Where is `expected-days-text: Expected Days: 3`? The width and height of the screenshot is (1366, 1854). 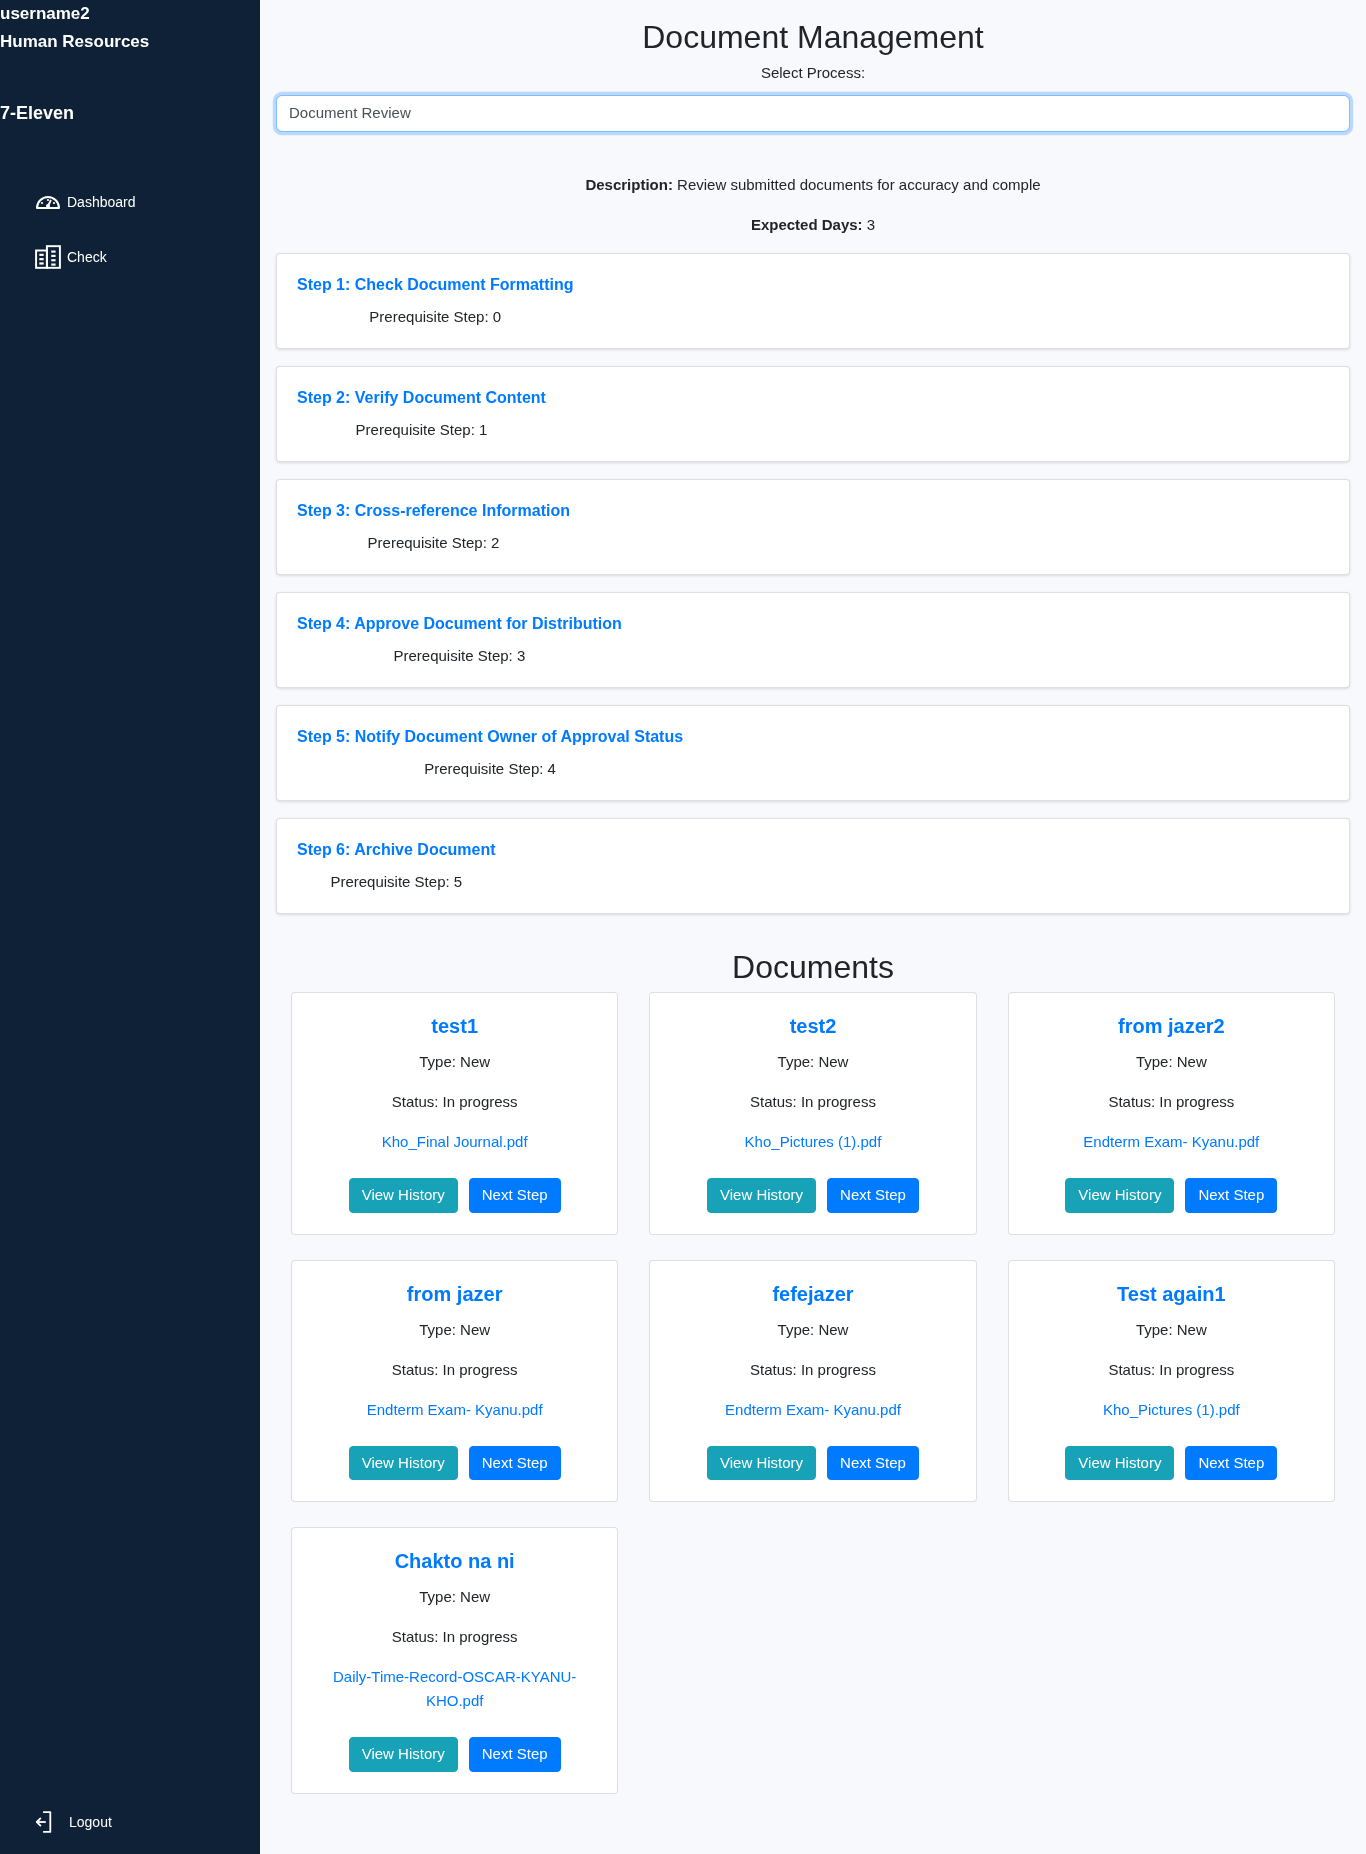
expected-days-text: Expected Days: 3 is located at coordinates (813, 224).